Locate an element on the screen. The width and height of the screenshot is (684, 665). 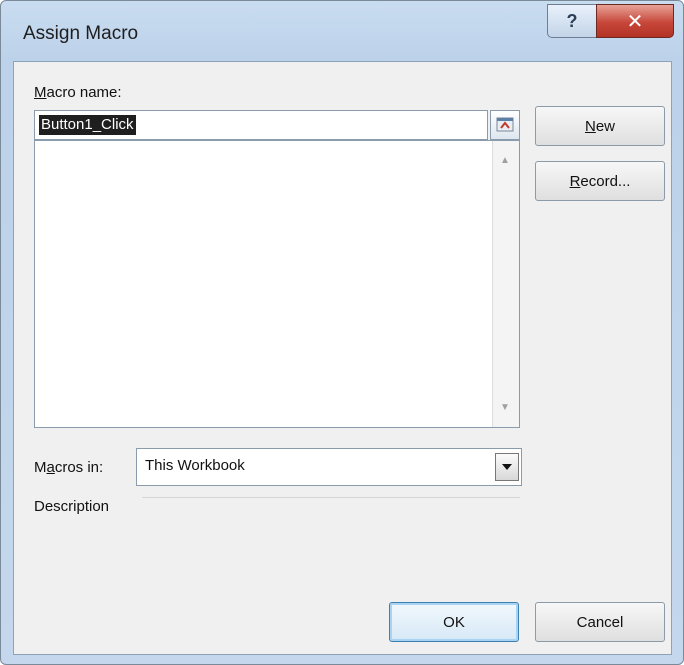
dropdown-arrow-icon is located at coordinates (507, 467).